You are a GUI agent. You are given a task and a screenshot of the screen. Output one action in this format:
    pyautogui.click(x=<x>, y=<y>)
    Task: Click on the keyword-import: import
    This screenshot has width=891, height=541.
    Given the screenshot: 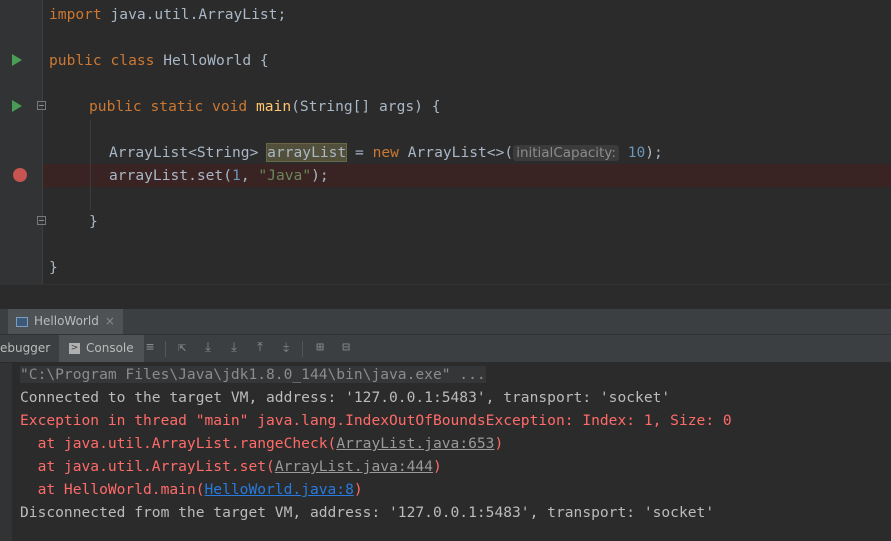 What is the action you would take?
    pyautogui.click(x=75, y=14)
    